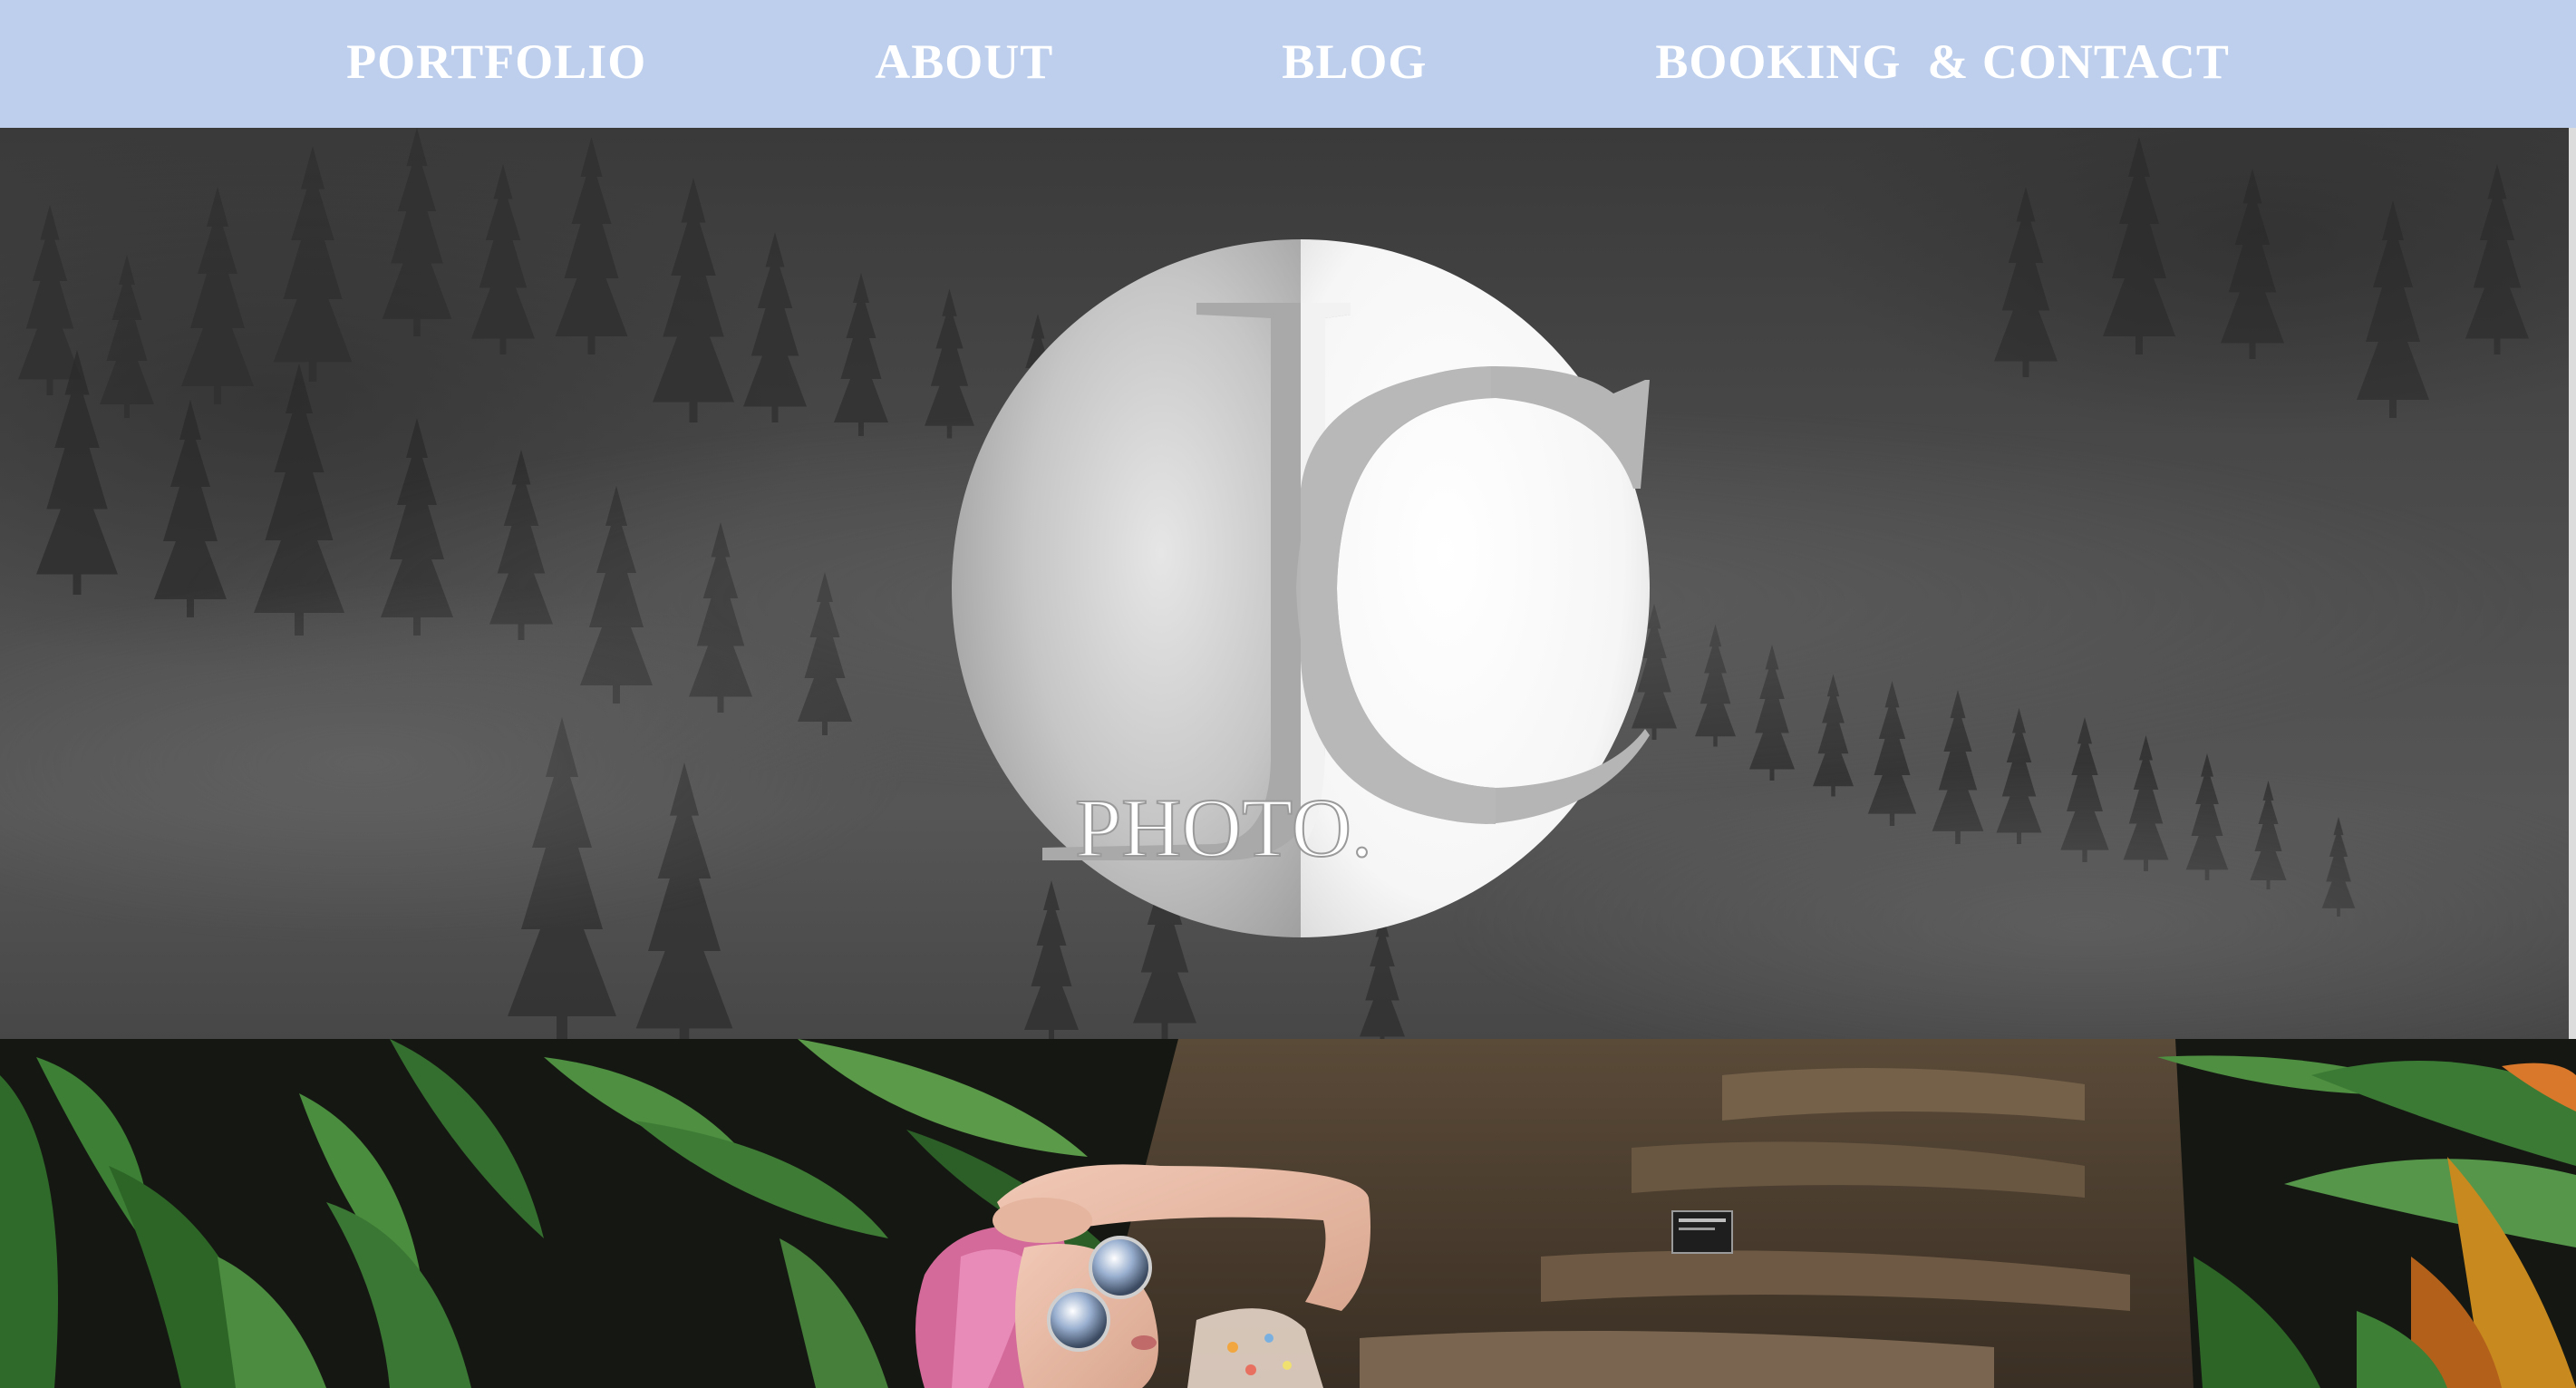  I want to click on nav-link-blog: BLOG, so click(1354, 61).